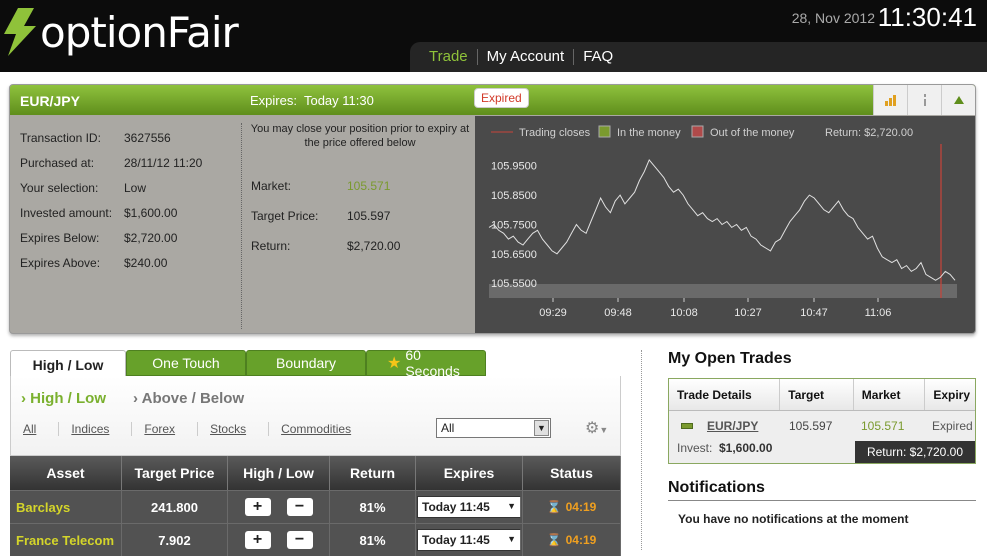 Image resolution: width=987 pixels, height=556 pixels. Describe the element at coordinates (66, 507) in the screenshot. I see `asset-name: Barclays` at that location.